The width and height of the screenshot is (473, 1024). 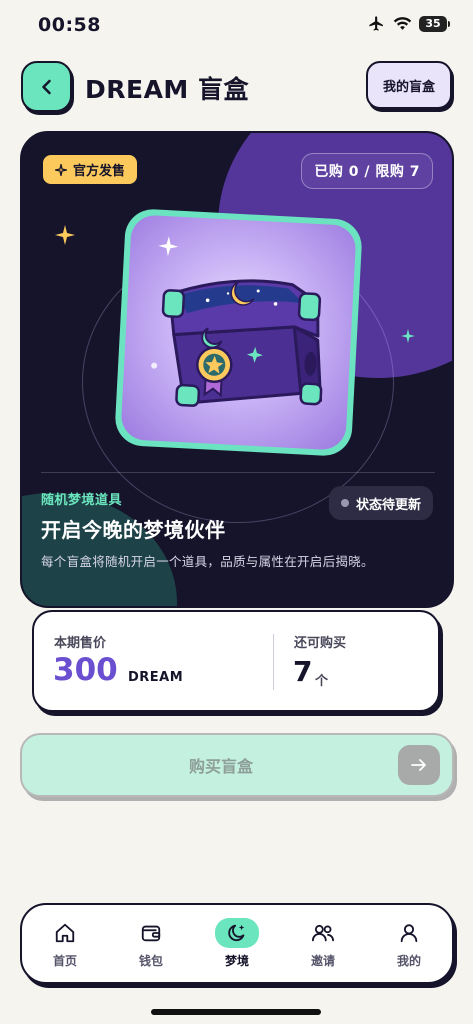 What do you see at coordinates (419, 765) in the screenshot?
I see `arrow-right-icon` at bounding box center [419, 765].